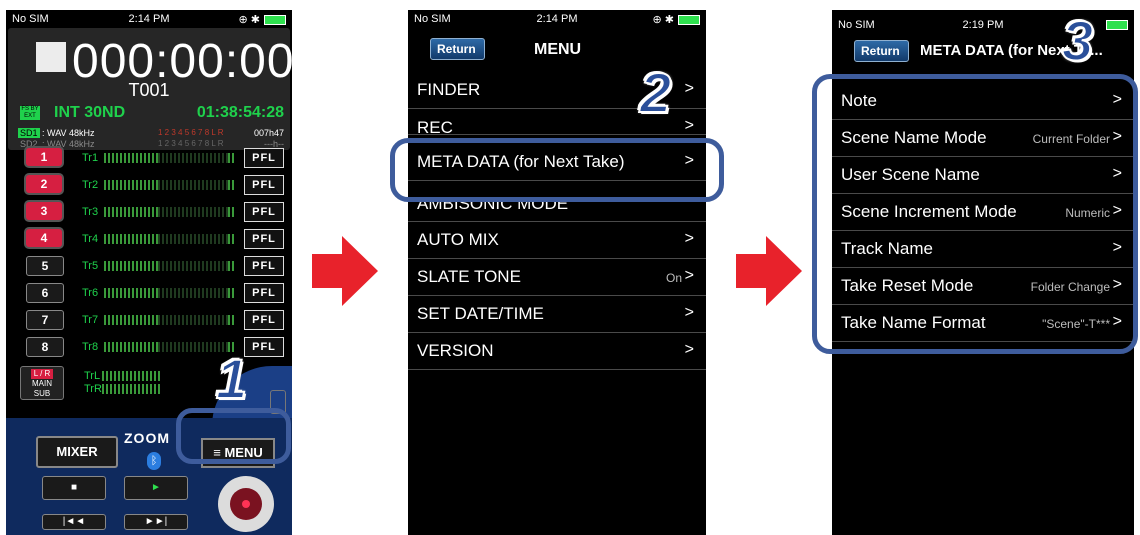 The image size is (1140, 535). I want to click on menu-item-label: SET DATE/TIME, so click(480, 313).